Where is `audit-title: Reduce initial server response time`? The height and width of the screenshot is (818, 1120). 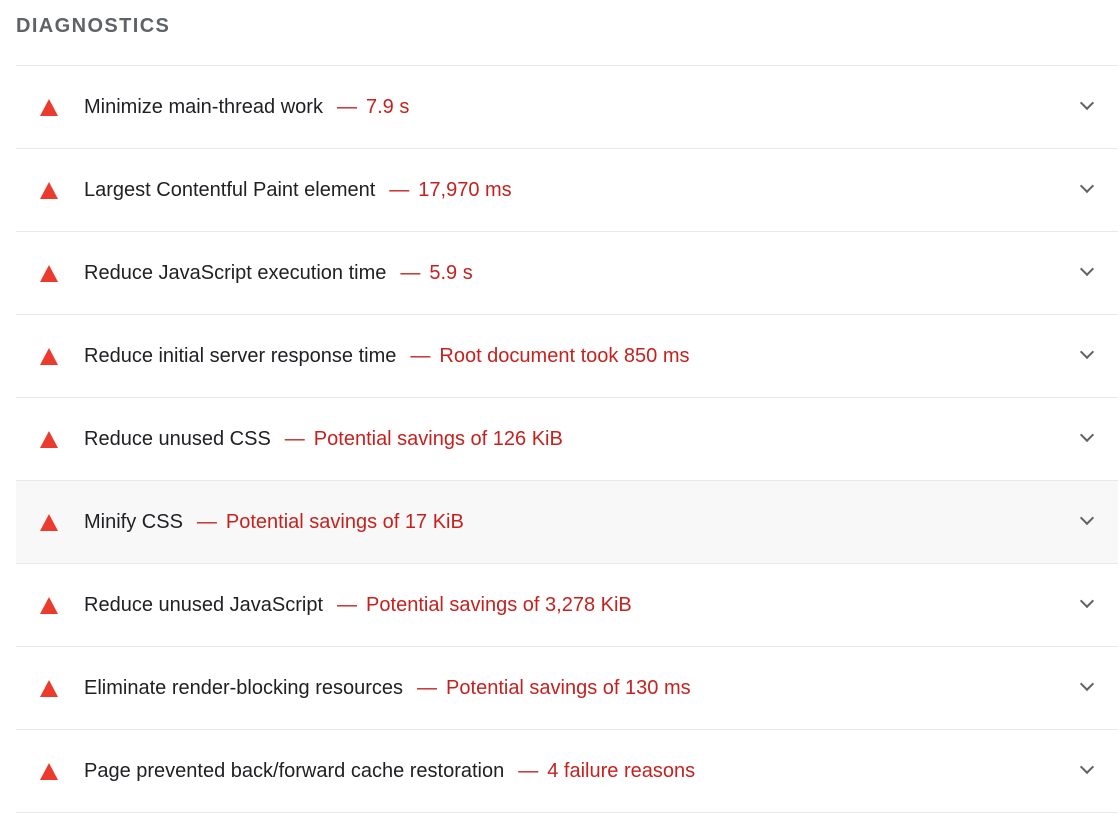
audit-title: Reduce initial server response time is located at coordinates (240, 356).